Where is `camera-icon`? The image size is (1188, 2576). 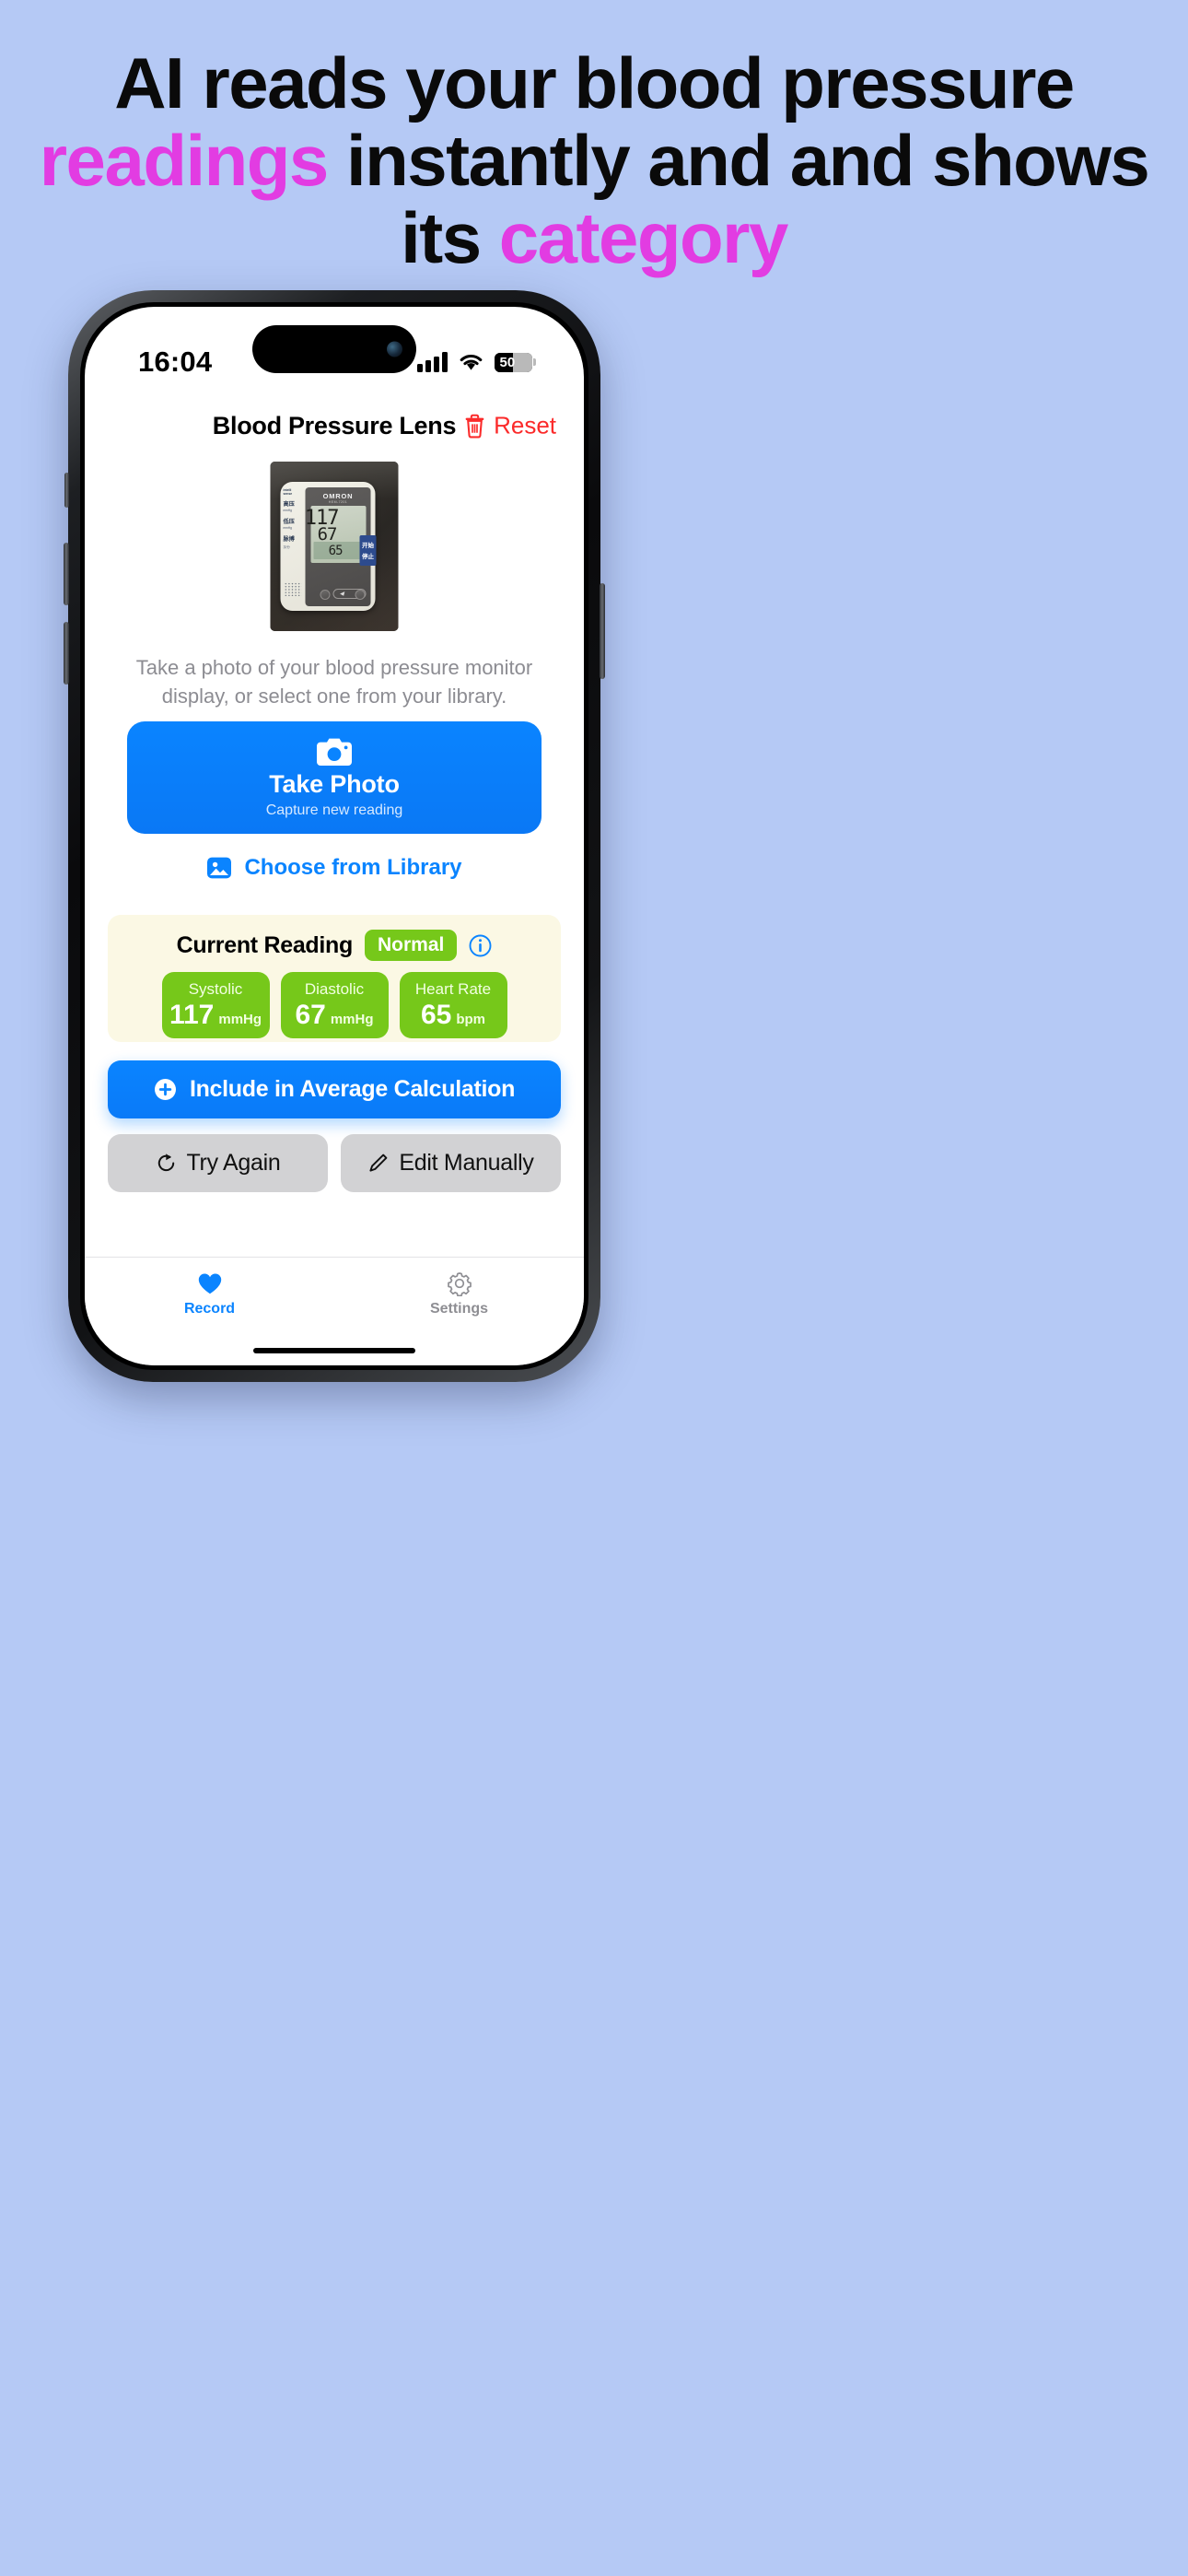 camera-icon is located at coordinates (335, 752).